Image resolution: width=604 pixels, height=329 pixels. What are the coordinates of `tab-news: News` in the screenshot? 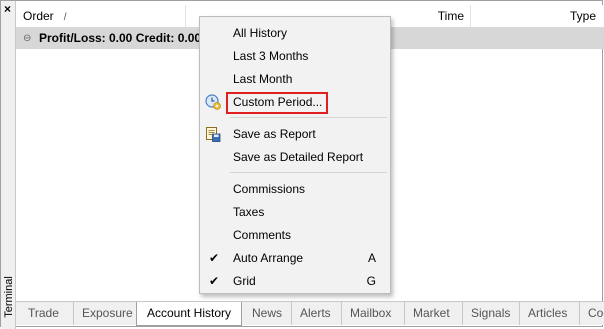 It's located at (267, 313).